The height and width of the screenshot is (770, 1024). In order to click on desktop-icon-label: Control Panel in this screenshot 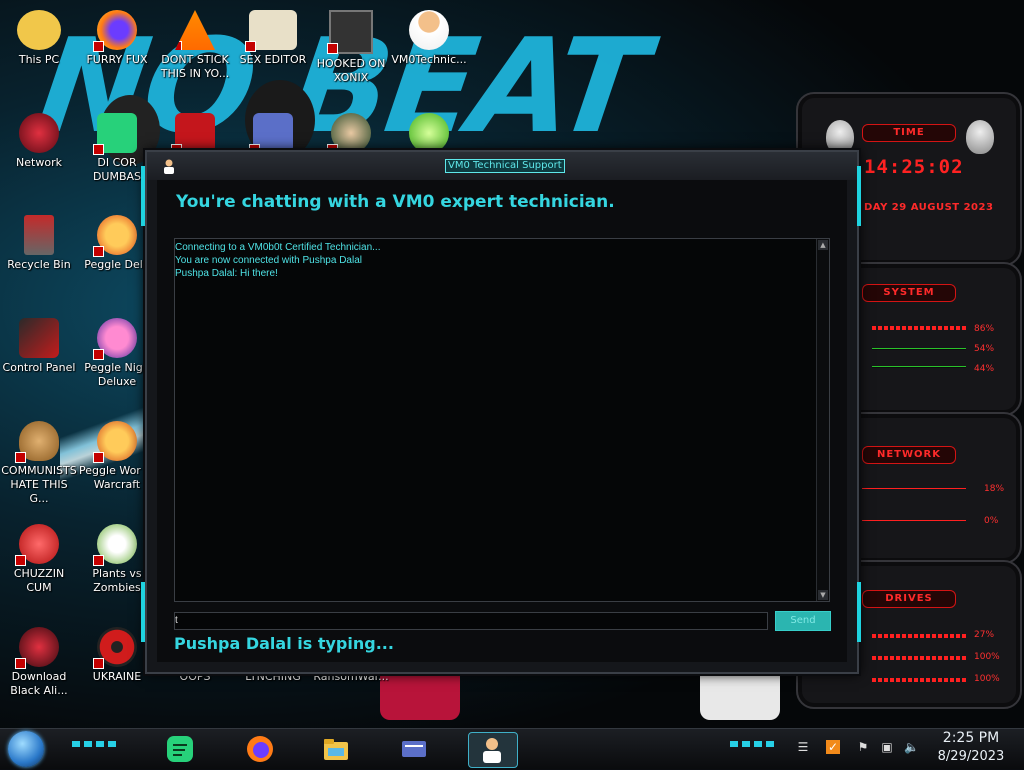, I will do `click(39, 367)`.